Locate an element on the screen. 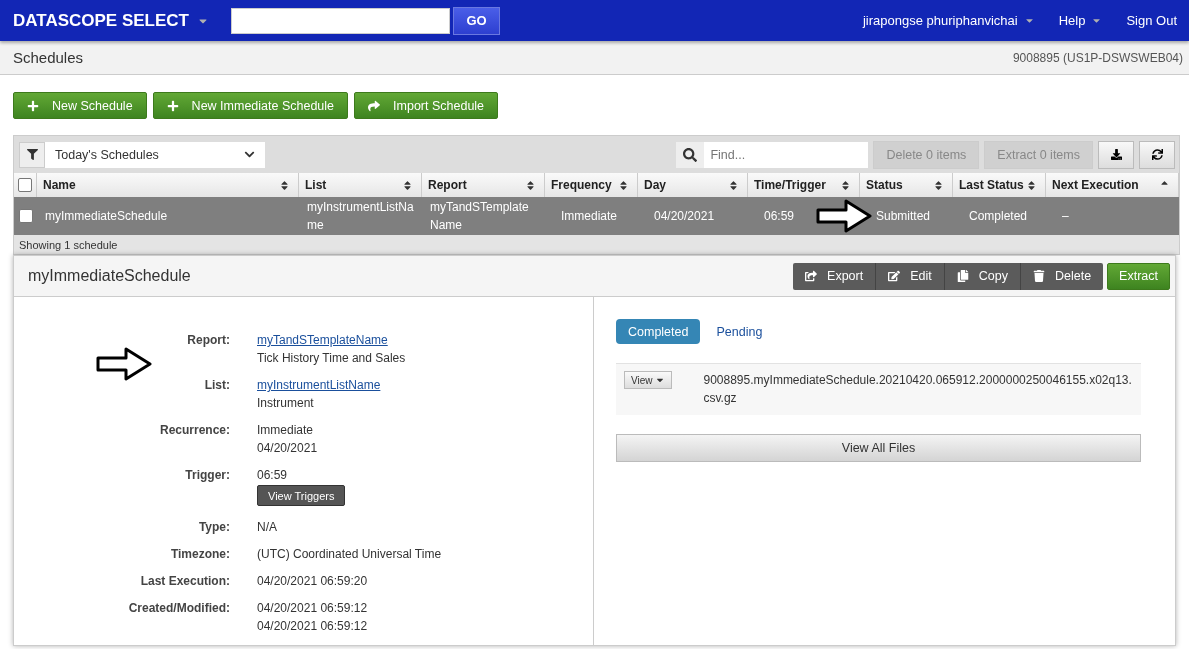  export-icon is located at coordinates (811, 276).